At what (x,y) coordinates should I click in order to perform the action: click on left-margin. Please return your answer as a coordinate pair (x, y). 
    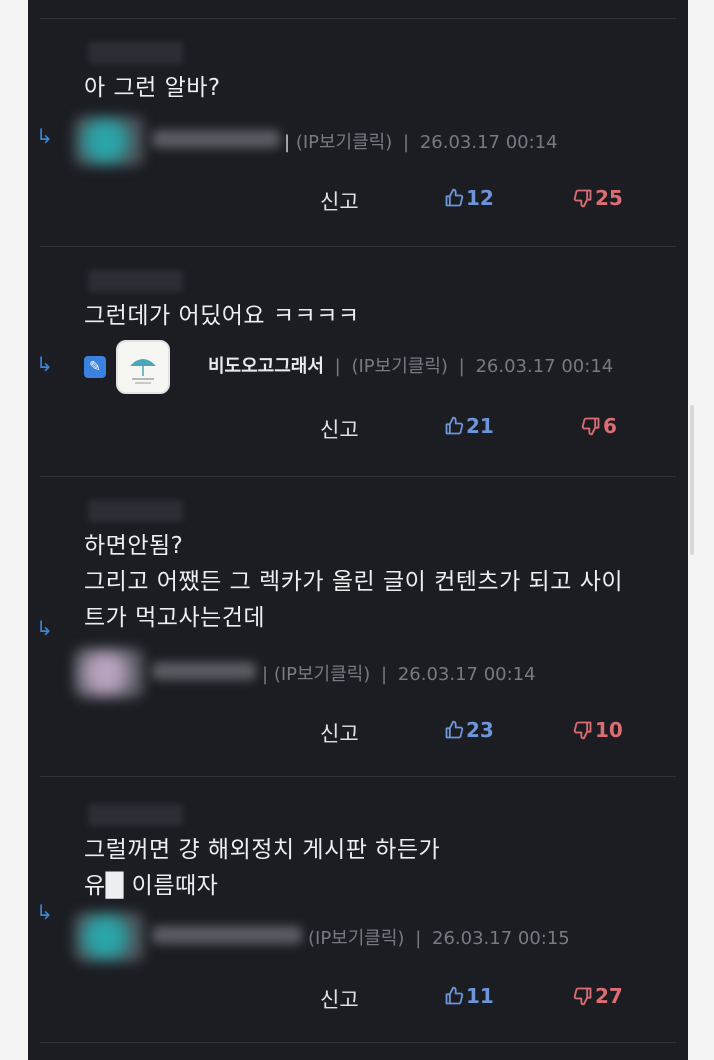
    Looking at the image, I should click on (14, 530).